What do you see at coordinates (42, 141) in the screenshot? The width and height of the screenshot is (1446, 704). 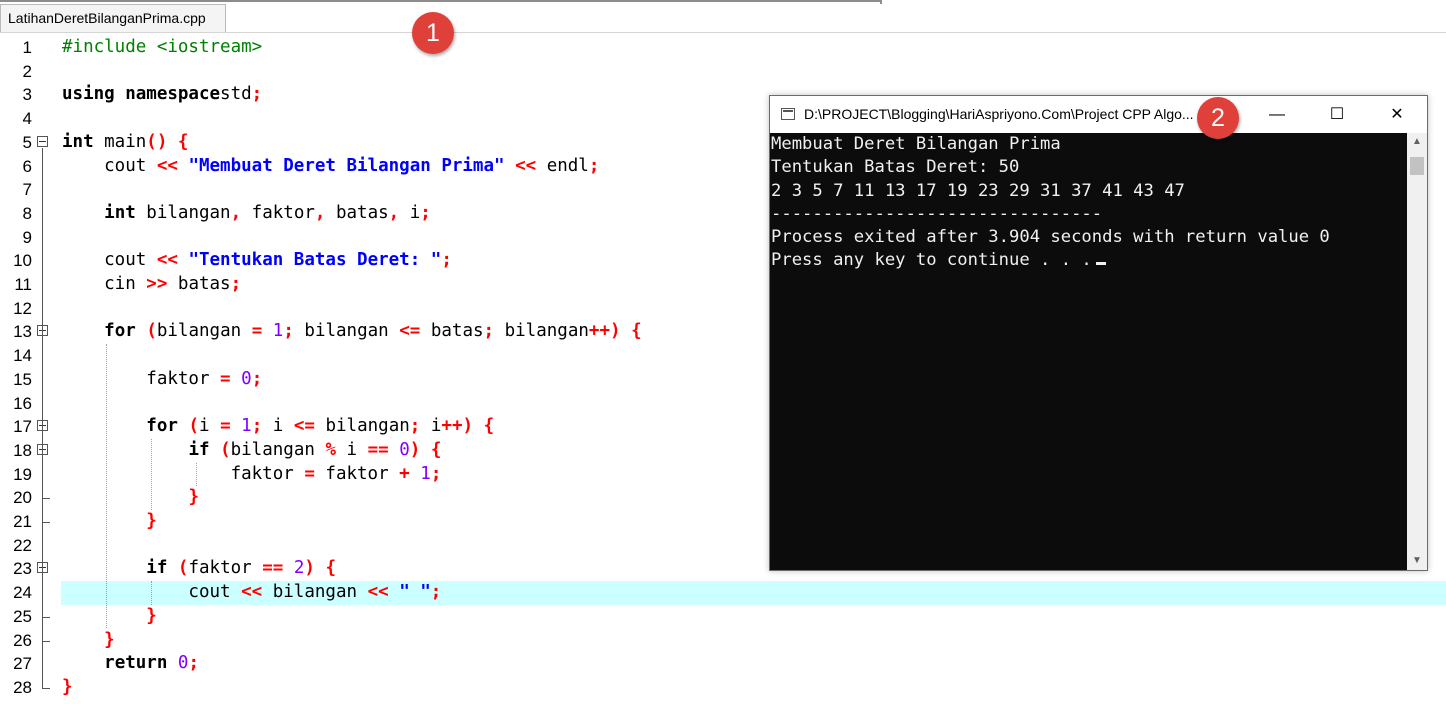 I see `fold-toggle-icon` at bounding box center [42, 141].